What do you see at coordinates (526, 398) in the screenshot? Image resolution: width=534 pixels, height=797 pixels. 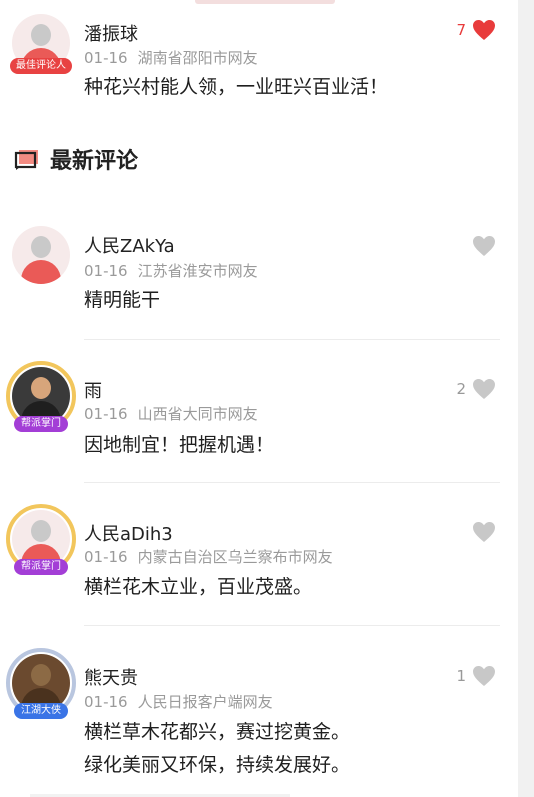 I see `scrollbar-track` at bounding box center [526, 398].